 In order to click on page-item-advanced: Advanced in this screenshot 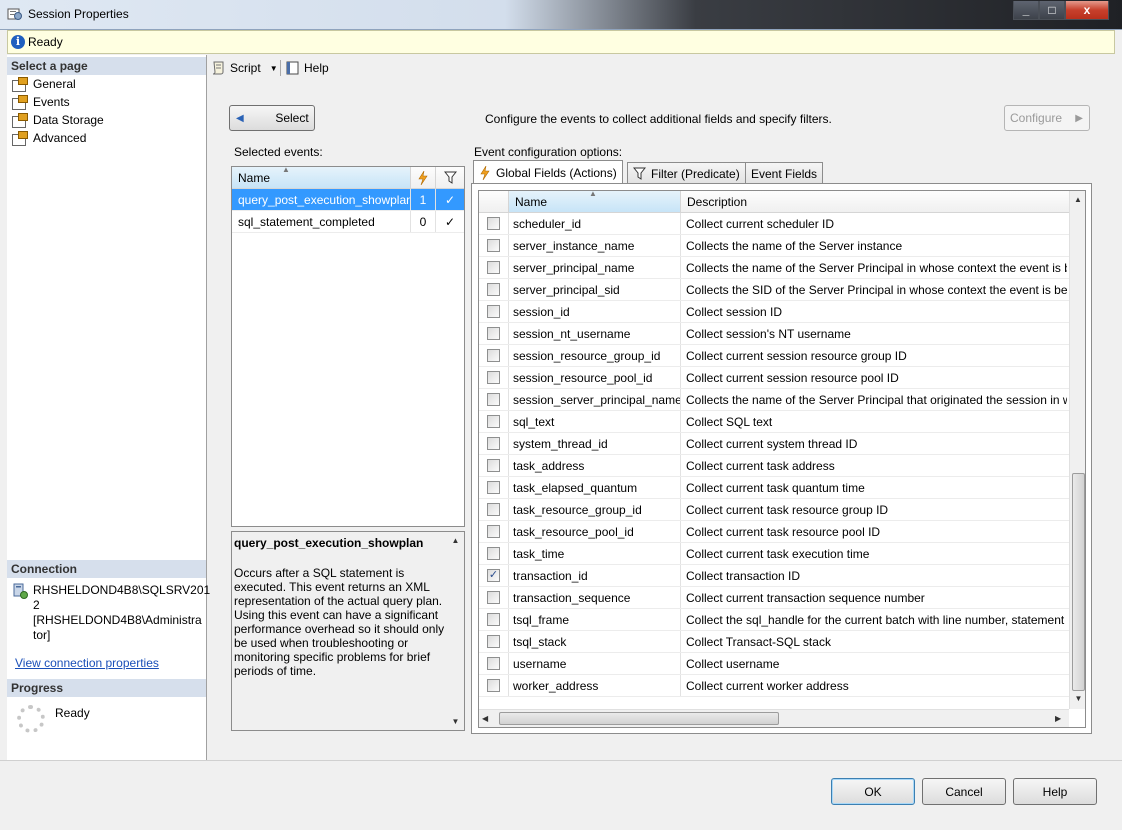, I will do `click(48, 138)`.